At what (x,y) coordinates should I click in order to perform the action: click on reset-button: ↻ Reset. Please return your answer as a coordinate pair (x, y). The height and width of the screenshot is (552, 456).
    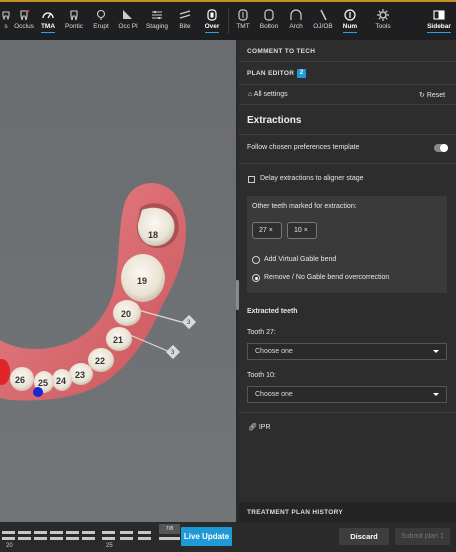
    Looking at the image, I should click on (432, 95).